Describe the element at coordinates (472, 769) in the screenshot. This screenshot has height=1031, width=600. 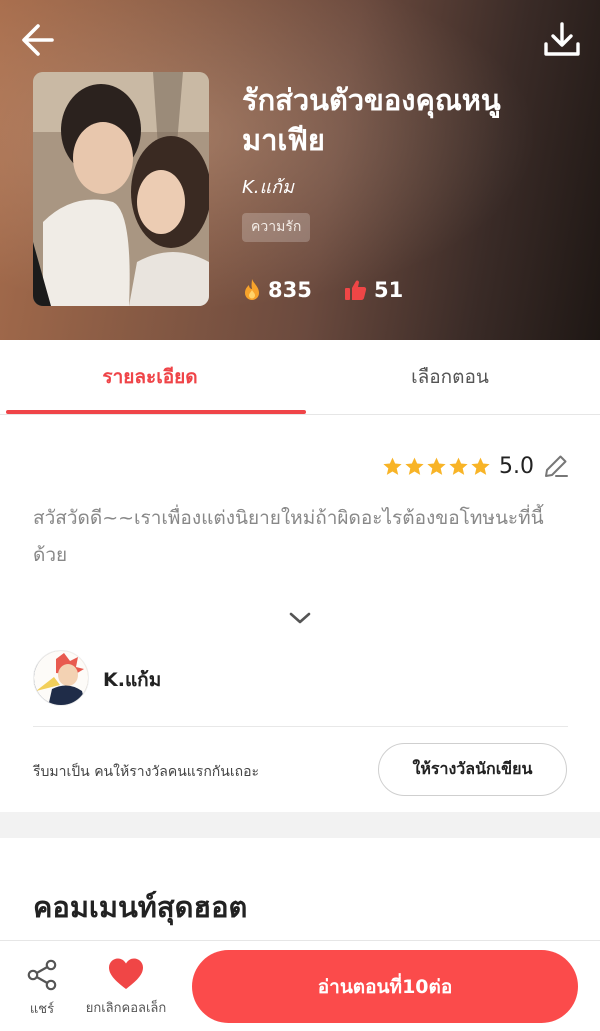
I see `reward-author-button: ให้รางวัลนักเขียน` at that location.